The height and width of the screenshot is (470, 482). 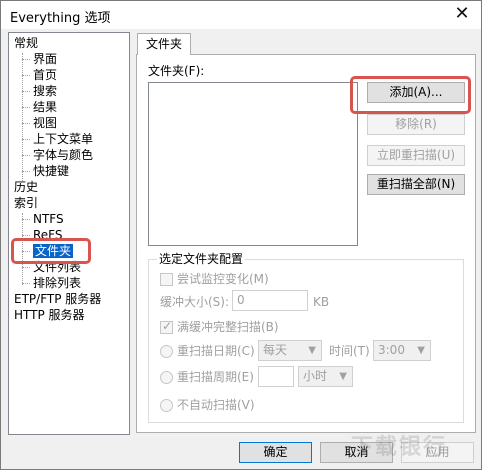 I want to click on rescan-full-checkbox, so click(x=166, y=326).